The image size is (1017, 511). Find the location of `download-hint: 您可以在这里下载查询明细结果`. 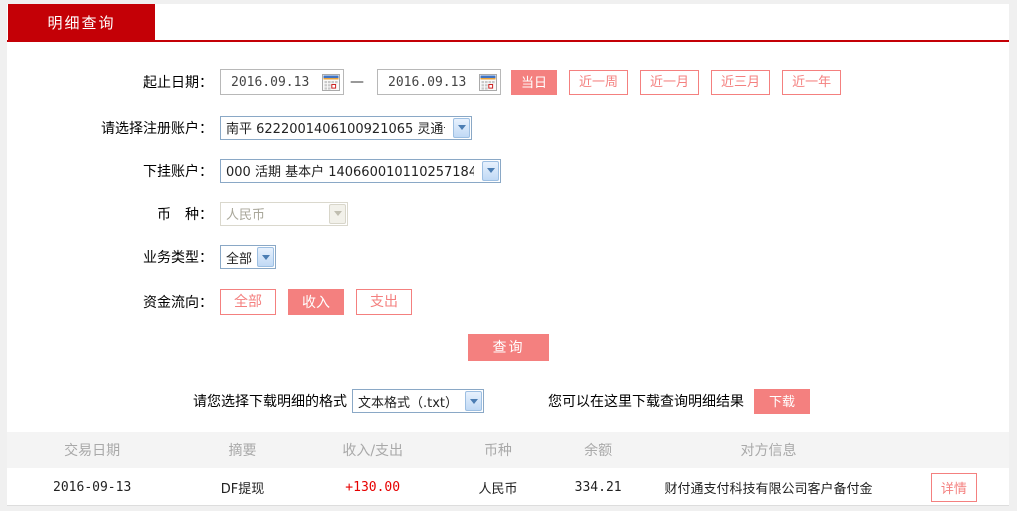

download-hint: 您可以在这里下载查询明细结果 is located at coordinates (646, 402).